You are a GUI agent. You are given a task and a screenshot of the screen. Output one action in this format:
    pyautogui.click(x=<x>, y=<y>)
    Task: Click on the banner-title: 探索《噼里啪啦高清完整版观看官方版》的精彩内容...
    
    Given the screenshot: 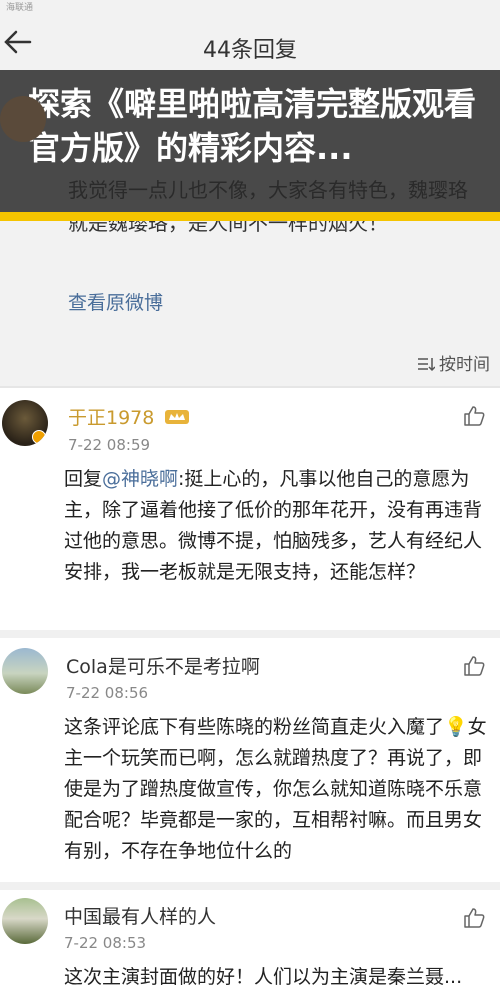 What is the action you would take?
    pyautogui.click(x=252, y=126)
    